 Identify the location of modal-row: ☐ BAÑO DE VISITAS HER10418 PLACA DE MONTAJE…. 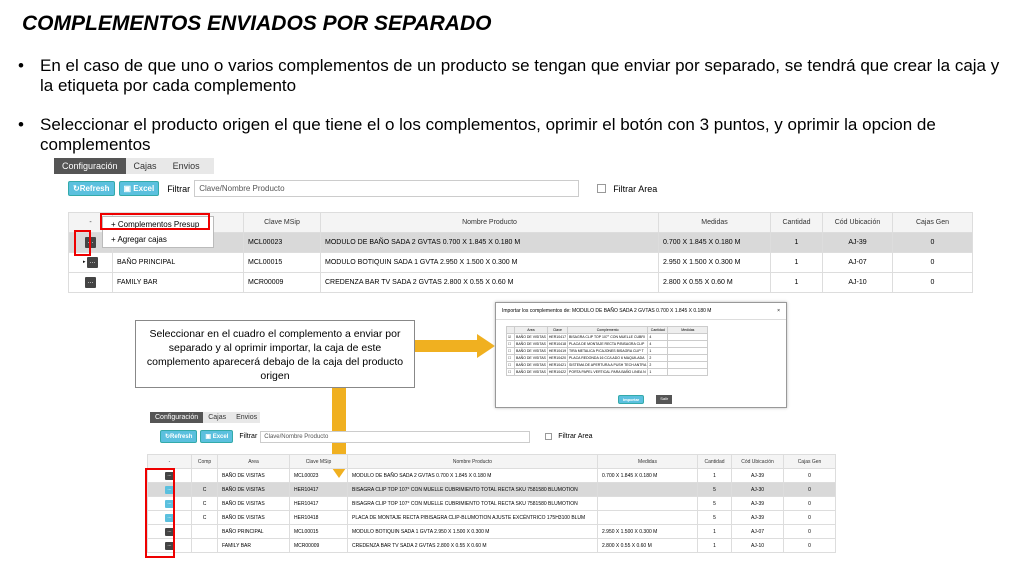
(607, 344).